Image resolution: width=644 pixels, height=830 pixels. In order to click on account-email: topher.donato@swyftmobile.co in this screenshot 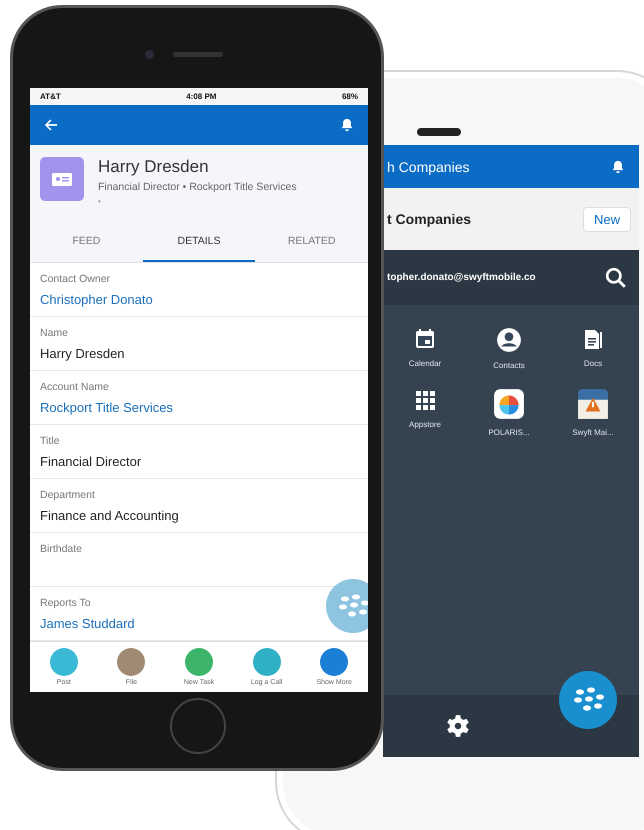, I will do `click(461, 277)`.